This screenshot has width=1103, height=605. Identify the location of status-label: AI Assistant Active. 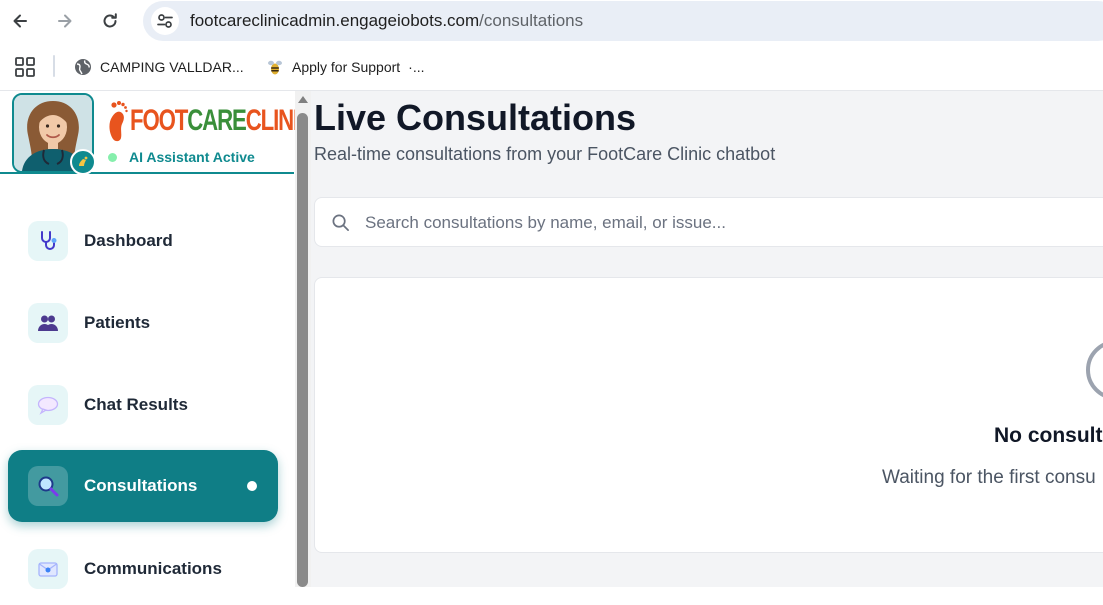
(192, 157).